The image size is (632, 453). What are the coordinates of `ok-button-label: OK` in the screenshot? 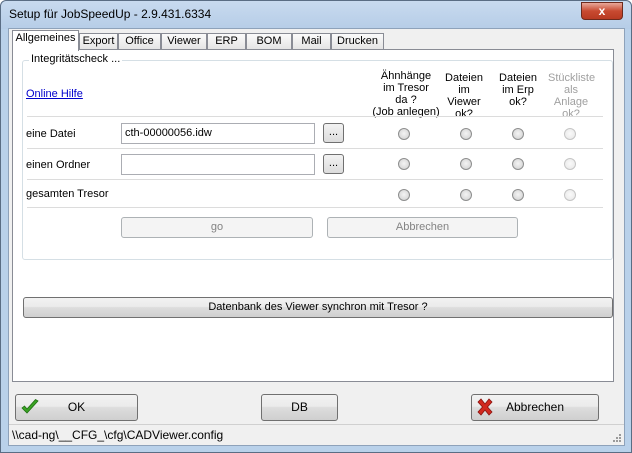 It's located at (76, 407).